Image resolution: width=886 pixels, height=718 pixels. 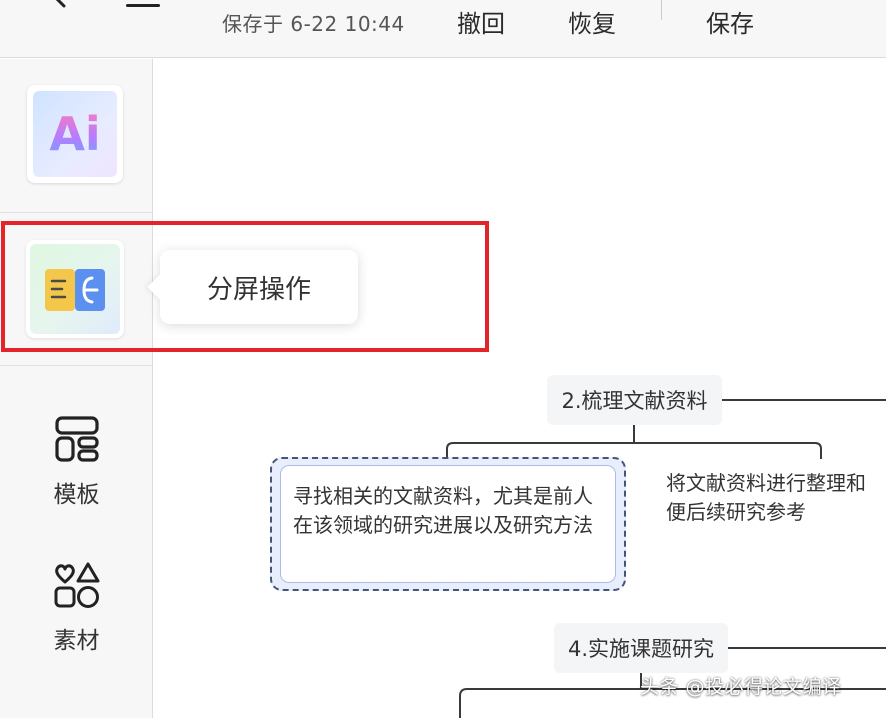 What do you see at coordinates (76, 641) in the screenshot?
I see `sidebar-item-label: 素材` at bounding box center [76, 641].